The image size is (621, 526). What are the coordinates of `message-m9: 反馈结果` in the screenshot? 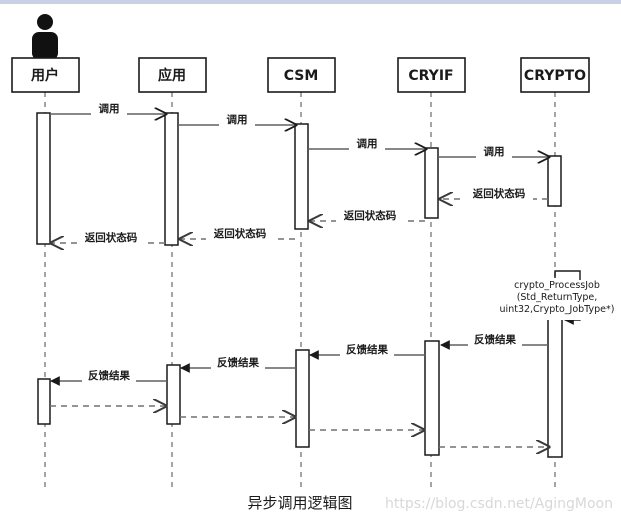 It's located at (494, 342).